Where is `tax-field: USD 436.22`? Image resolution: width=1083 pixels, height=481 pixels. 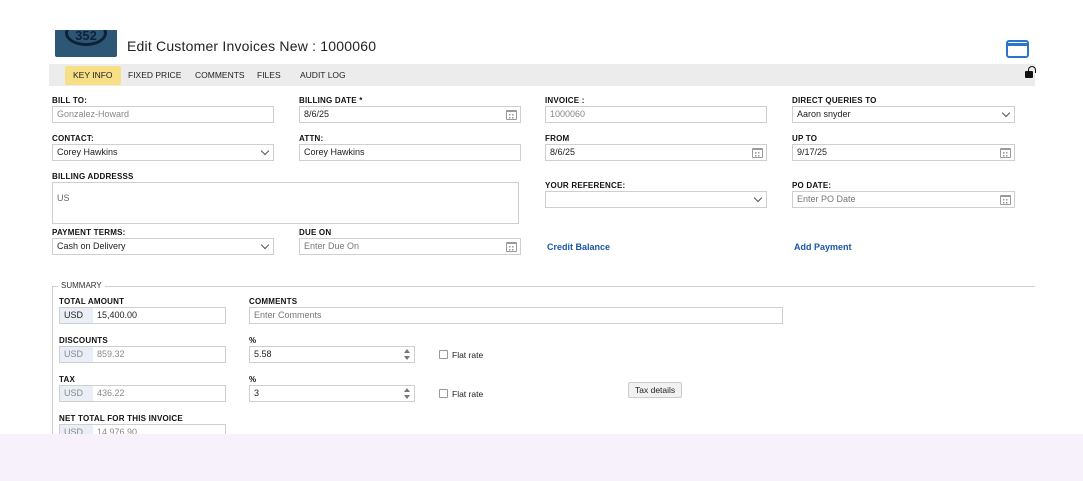
tax-field: USD 436.22 is located at coordinates (142, 393).